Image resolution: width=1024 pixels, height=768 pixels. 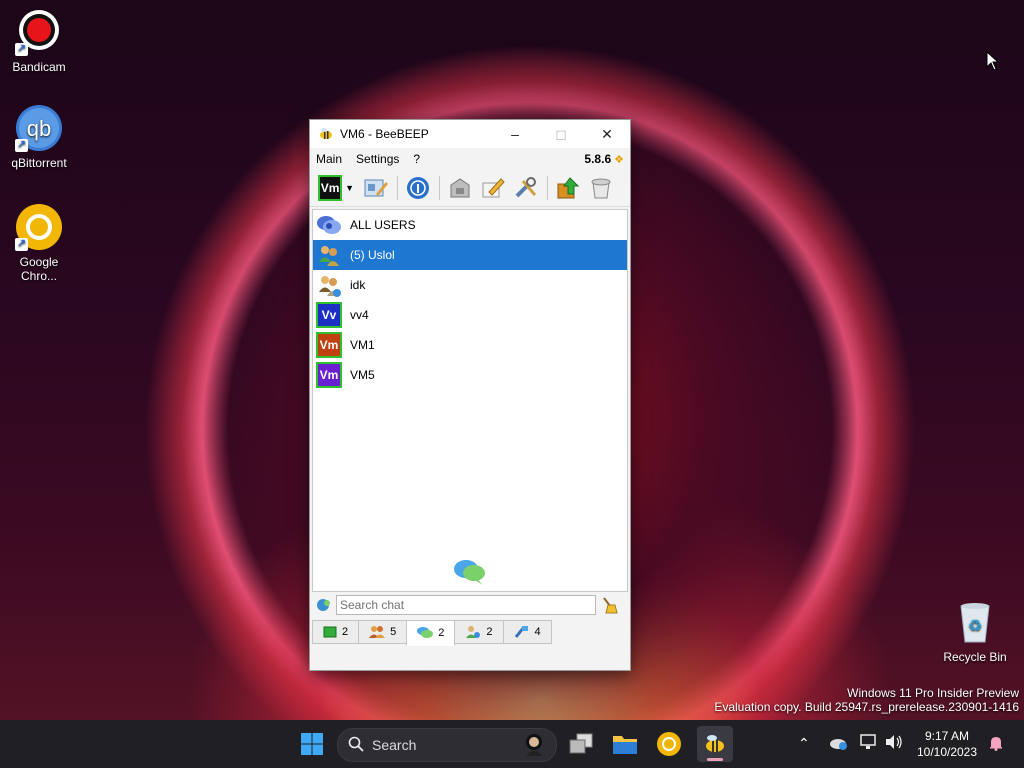 I want to click on beebeep-taskbar-button, so click(x=715, y=744).